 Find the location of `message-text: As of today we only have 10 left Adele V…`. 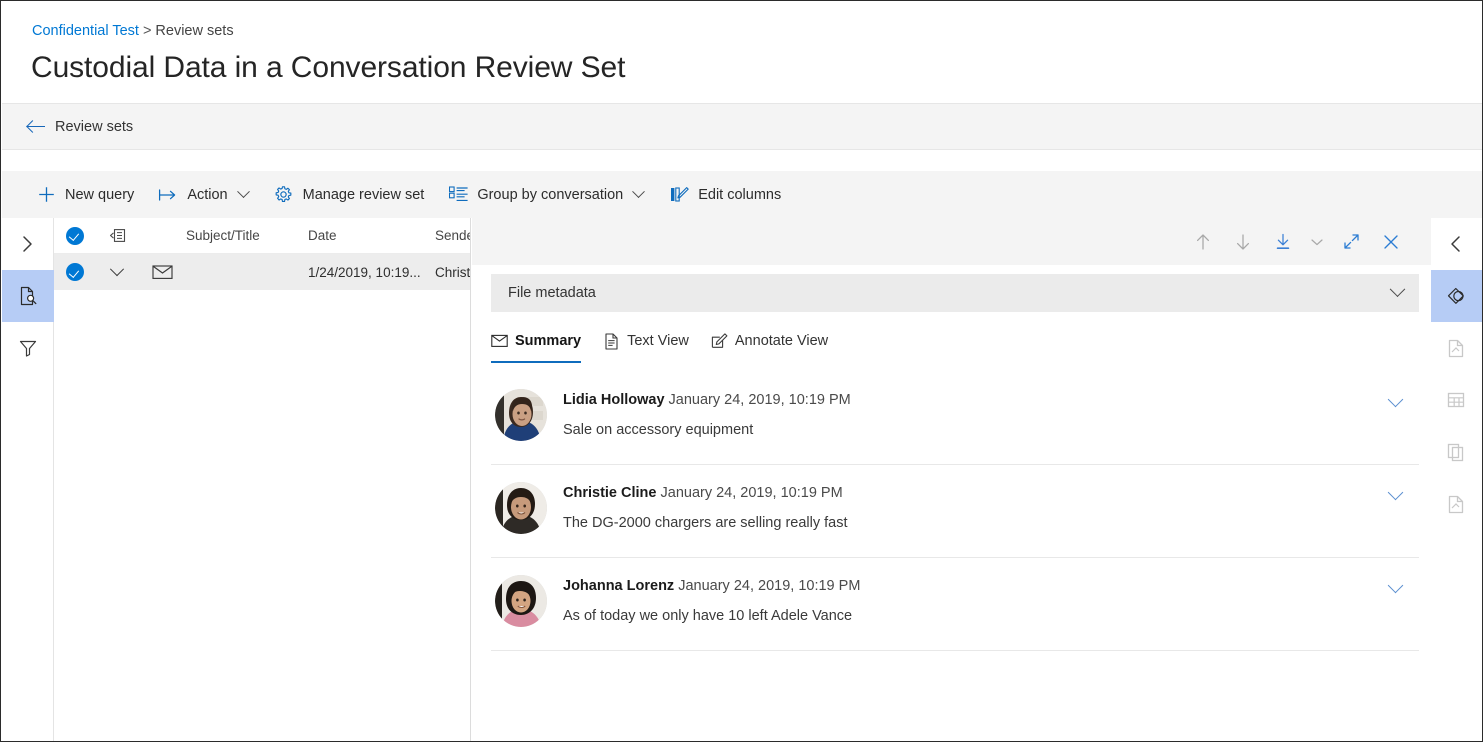

message-text: As of today we only have 10 left Adele V… is located at coordinates (708, 616).